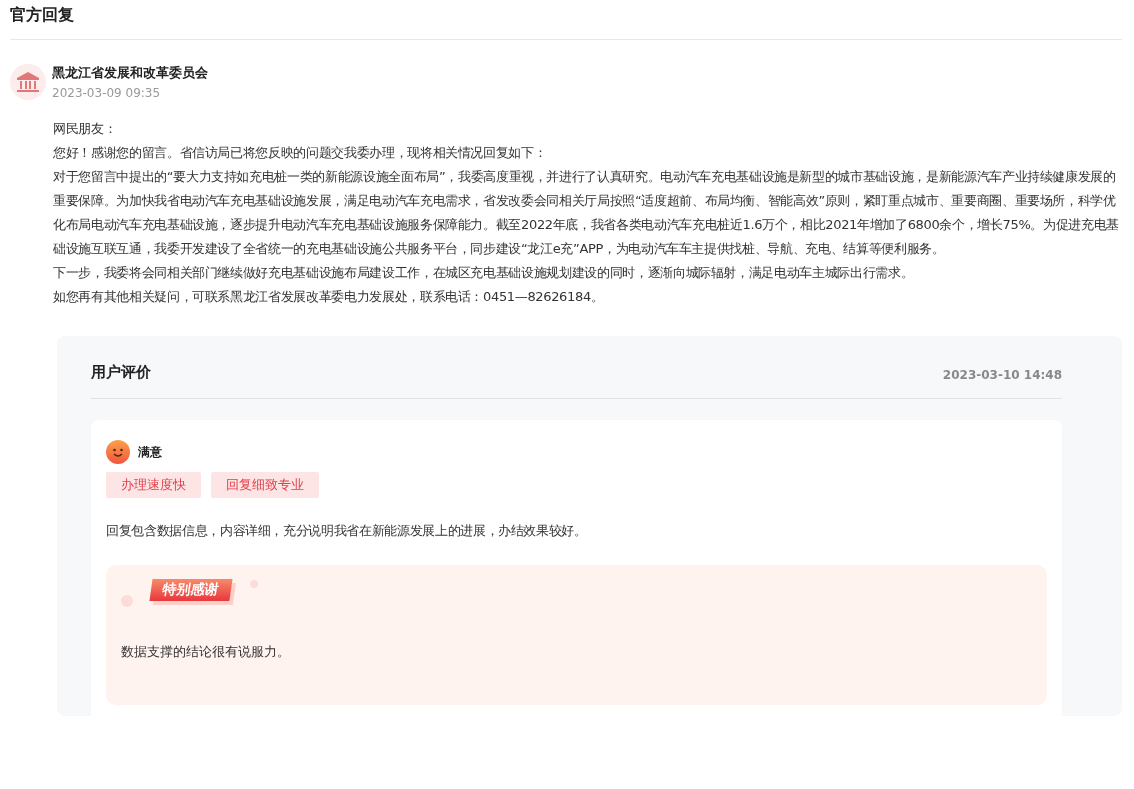 This screenshot has width=1134, height=789. I want to click on section-title: 官方回复, so click(42, 15).